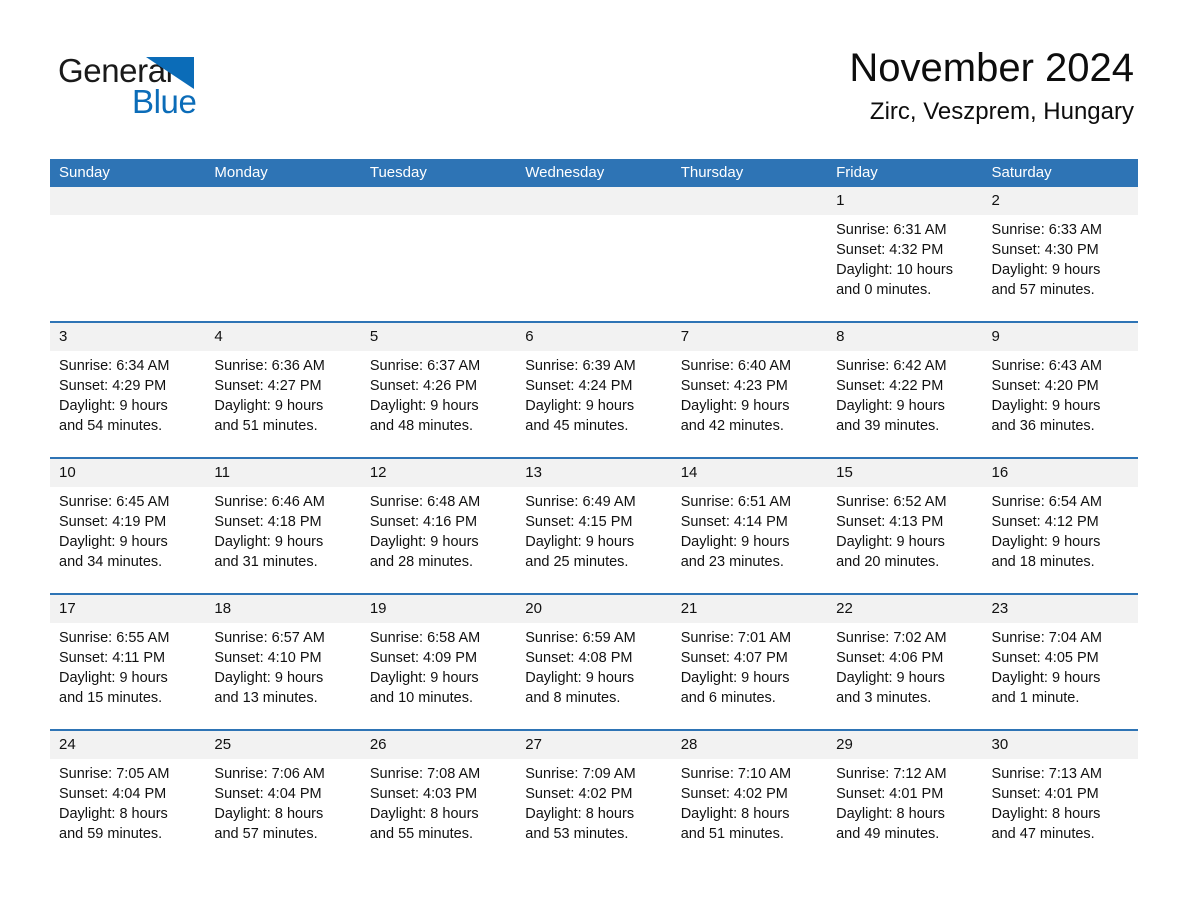 Image resolution: width=1188 pixels, height=918 pixels. Describe the element at coordinates (844, 472) in the screenshot. I see `day-number: 15` at that location.